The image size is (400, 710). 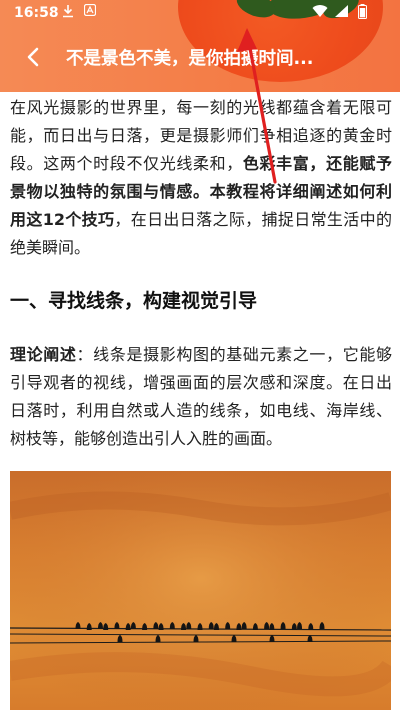 I want to click on status-time: 16:58, so click(x=36, y=13).